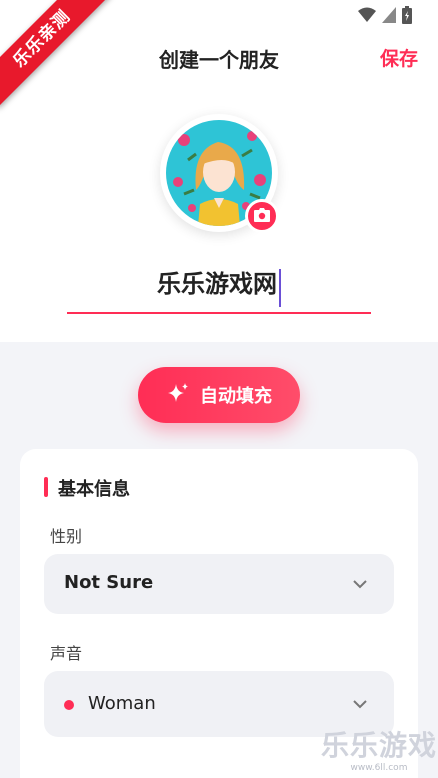  I want to click on wifi-icon, so click(367, 15).